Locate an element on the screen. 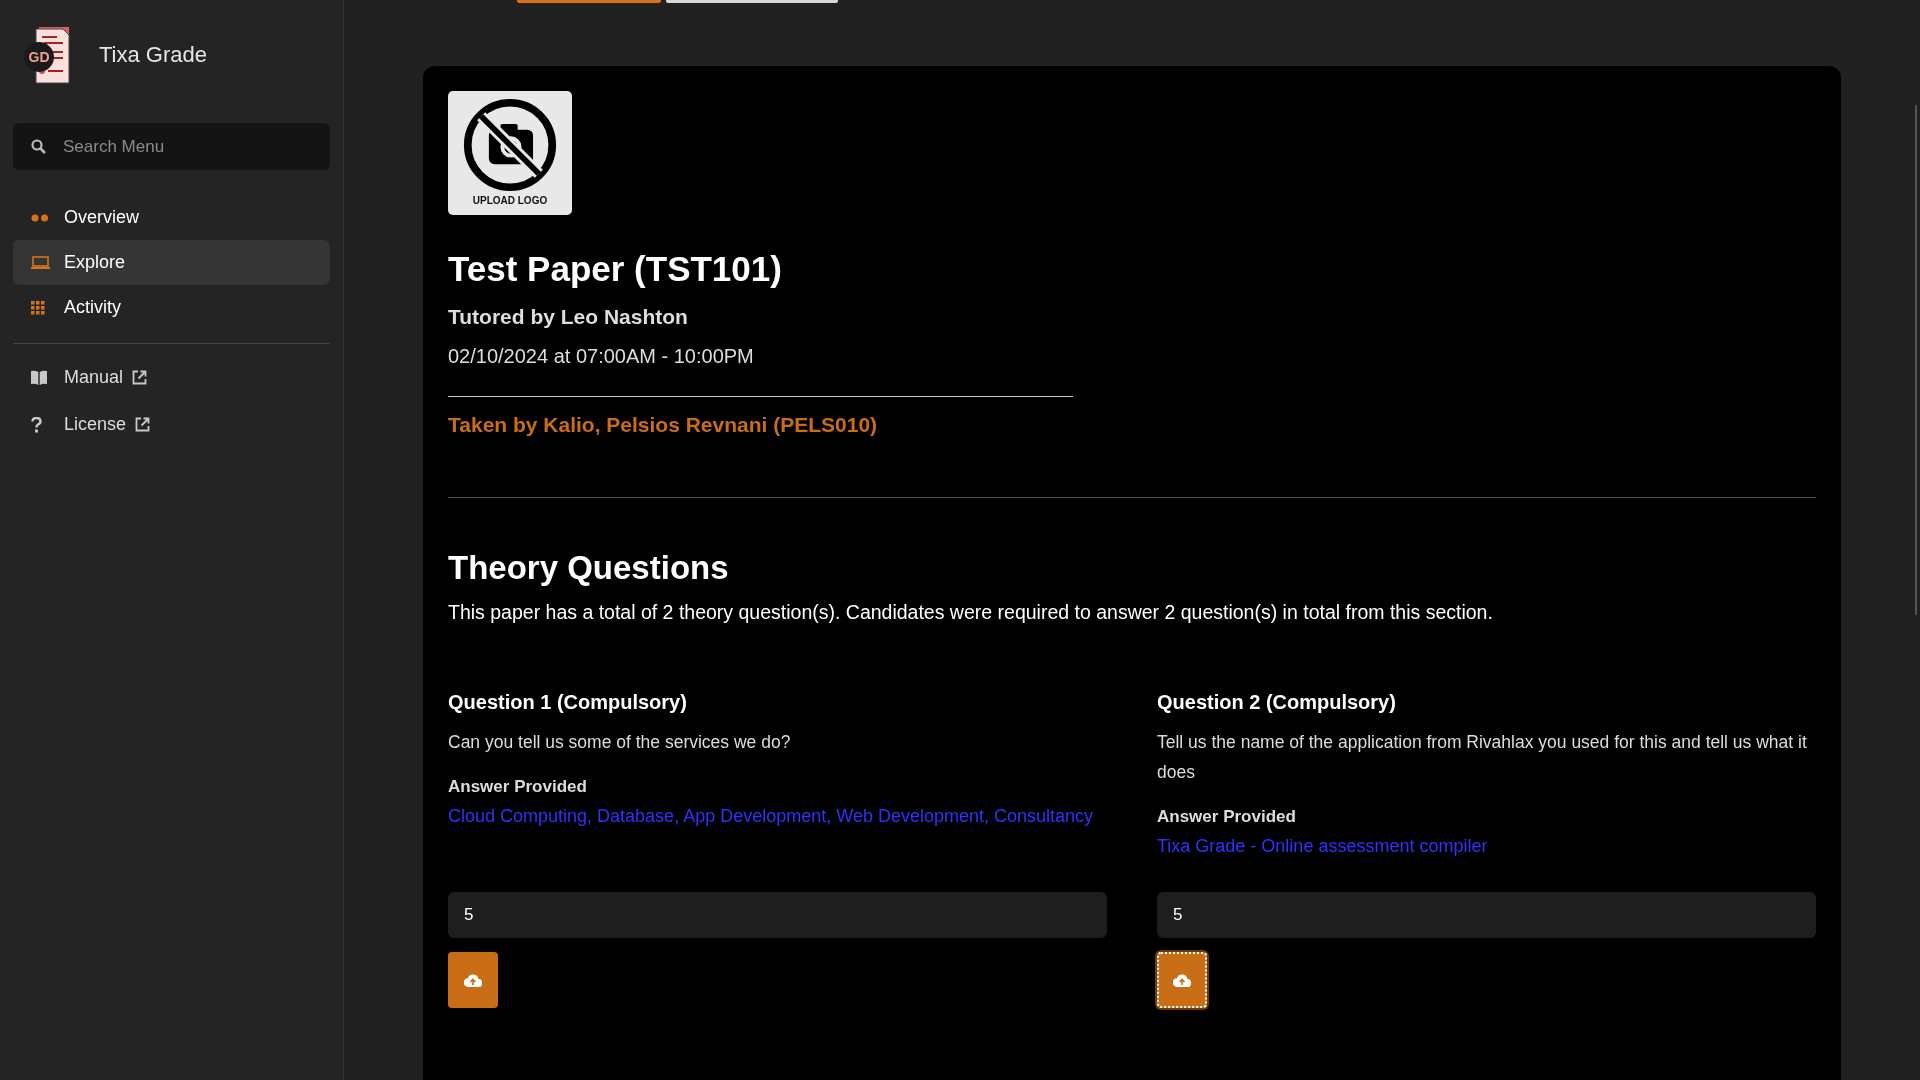 The height and width of the screenshot is (1080, 1920). logo-placeholder: UPLOAD LOGO is located at coordinates (510, 153).